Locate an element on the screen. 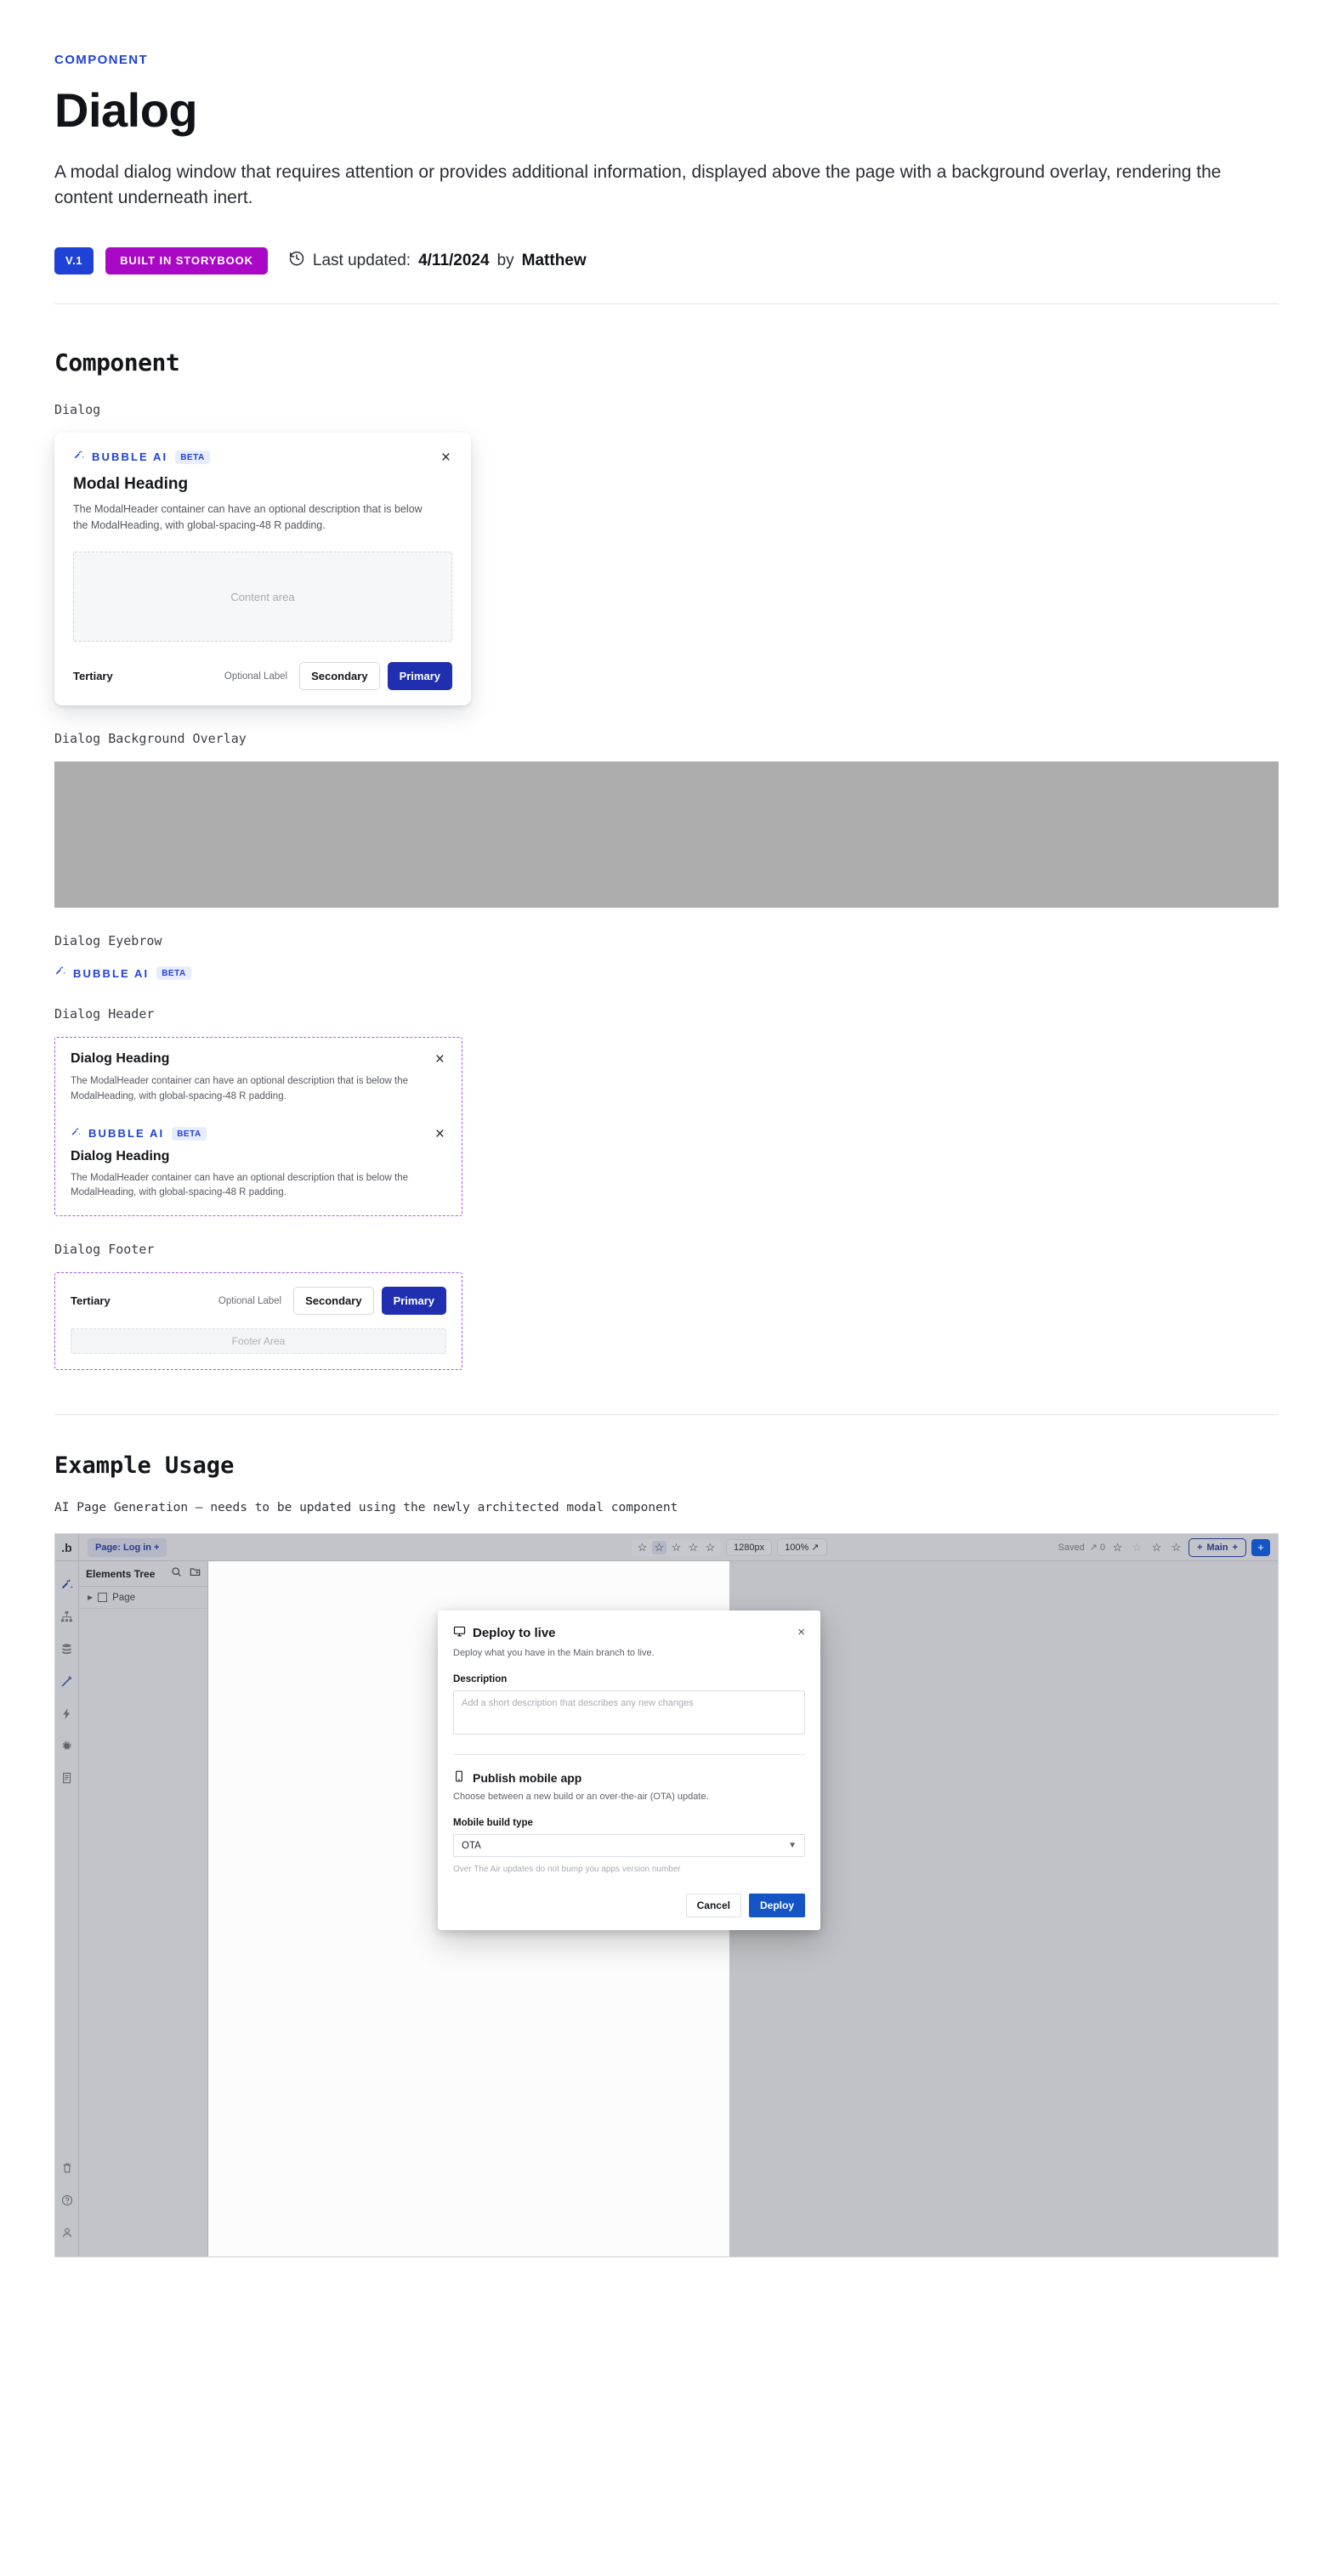 This screenshot has width=1333, height=2576. clock-history-icon is located at coordinates (296, 261).